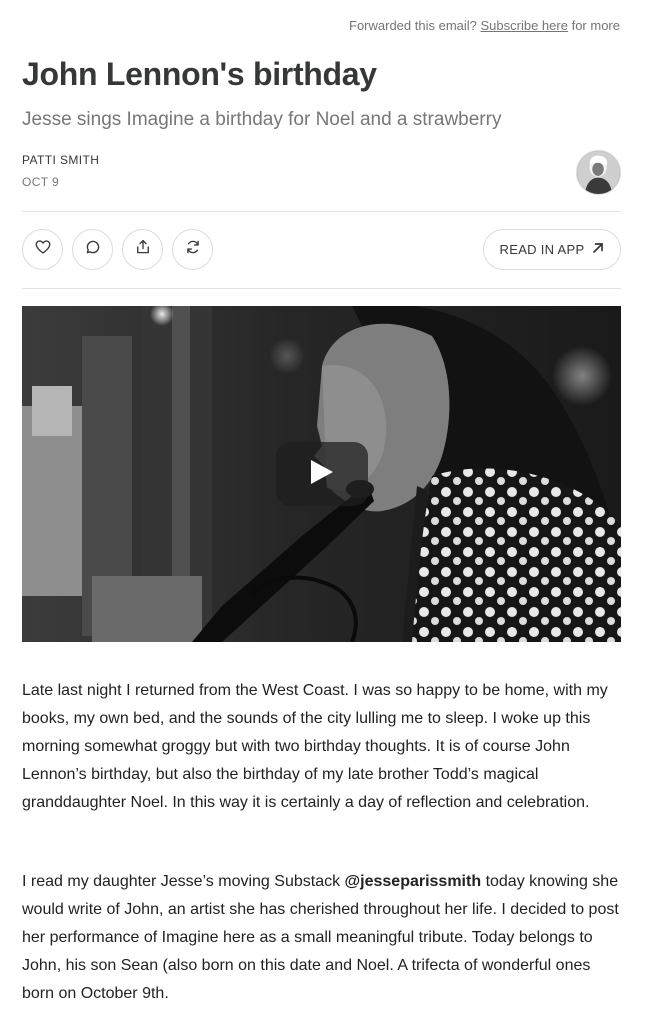 This screenshot has height=1024, width=656. I want to click on like-button, so click(42, 249).